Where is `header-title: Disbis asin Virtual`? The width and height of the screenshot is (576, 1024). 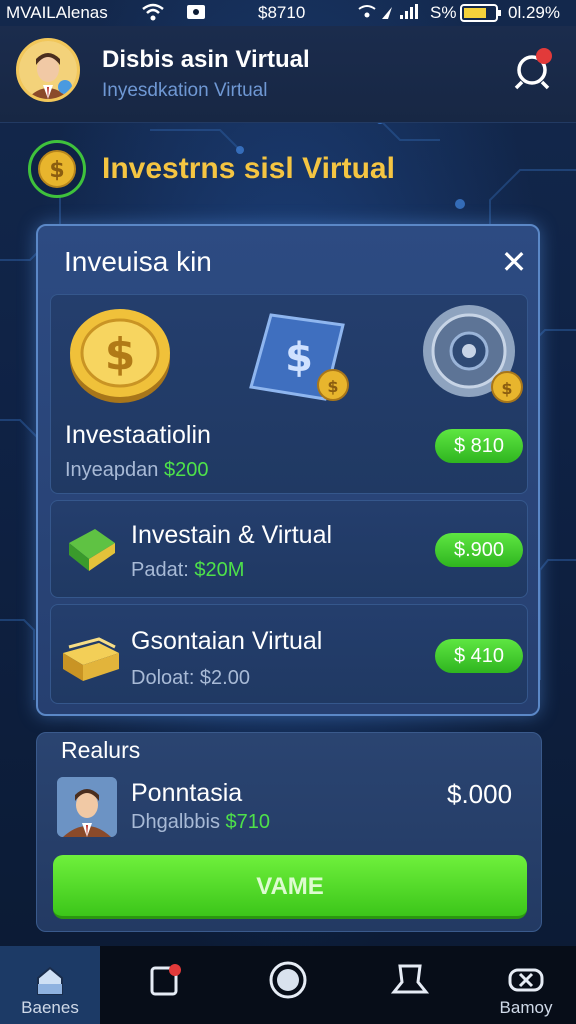
header-title: Disbis asin Virtual is located at coordinates (206, 59).